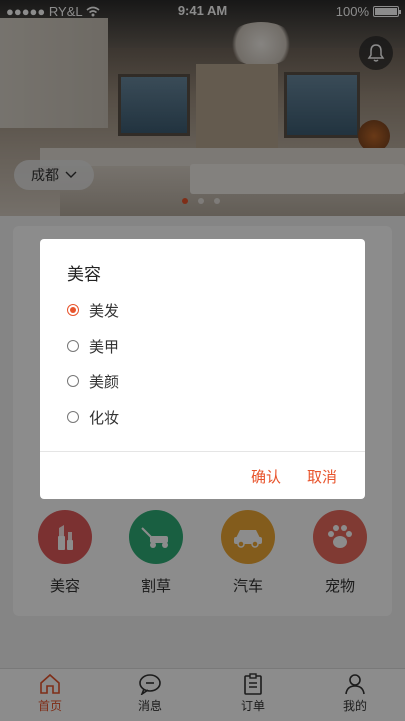 This screenshot has width=405, height=721. I want to click on radio-checked-icon, so click(73, 310).